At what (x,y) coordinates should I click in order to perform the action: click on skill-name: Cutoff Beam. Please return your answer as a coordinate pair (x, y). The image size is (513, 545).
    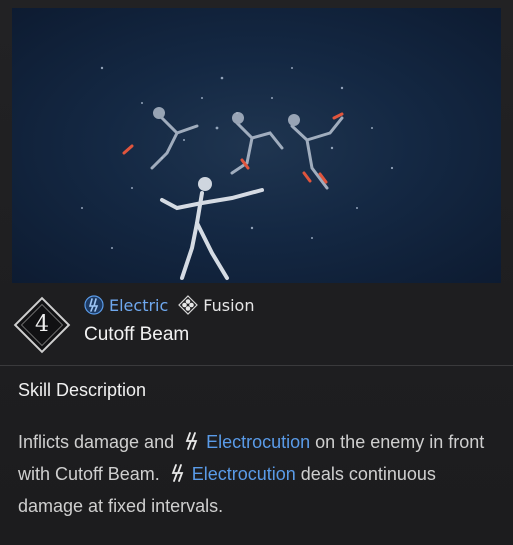
    Looking at the image, I should click on (137, 334).